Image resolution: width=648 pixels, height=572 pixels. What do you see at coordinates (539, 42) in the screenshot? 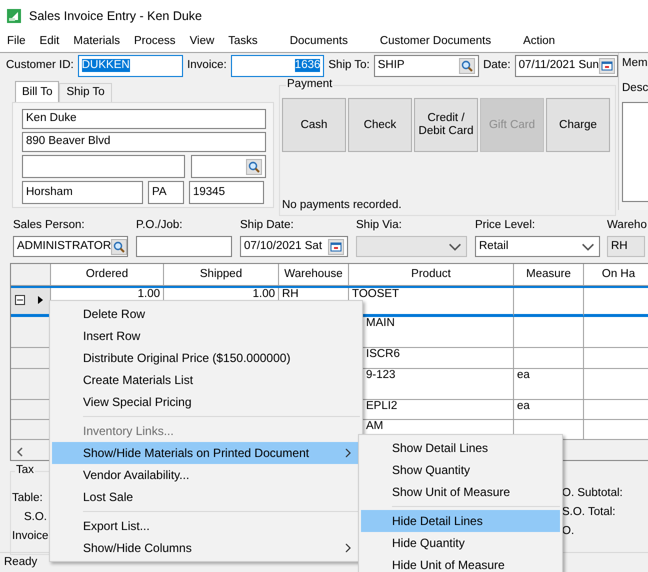
I see `menu-item: Action` at bounding box center [539, 42].